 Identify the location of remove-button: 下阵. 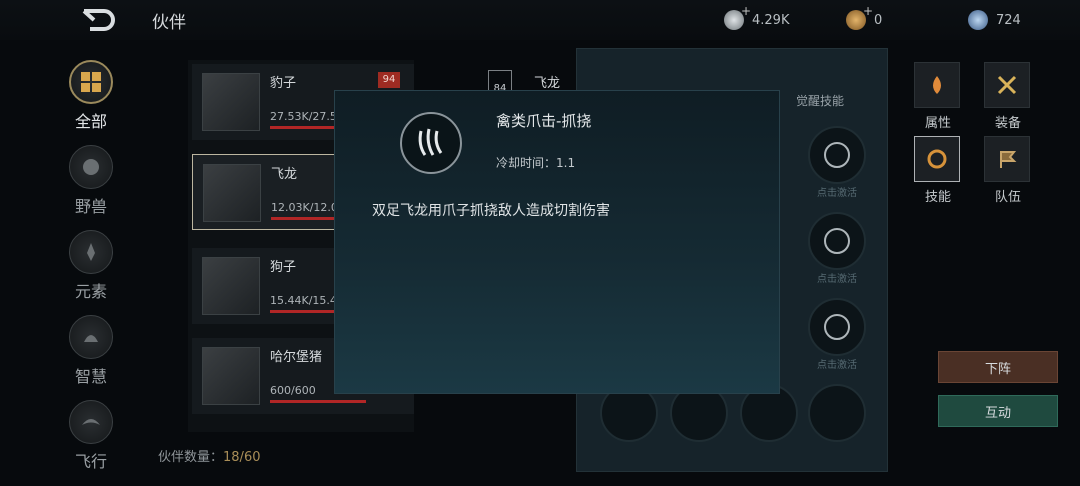
(998, 367).